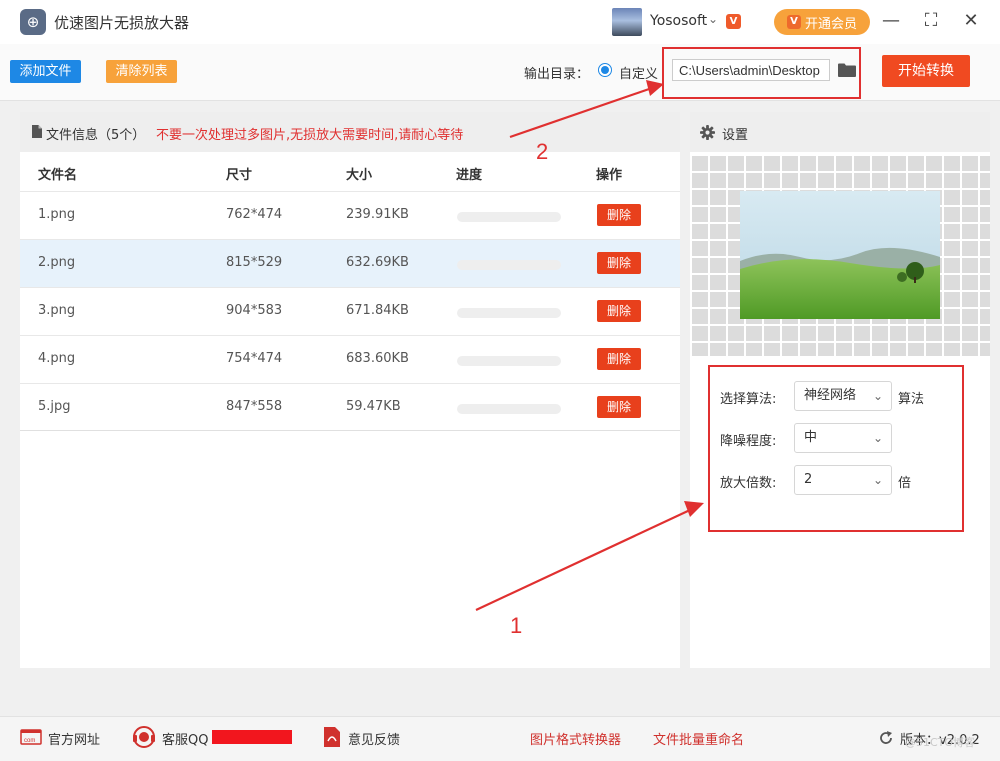  Describe the element at coordinates (122, 23) in the screenshot. I see `app-title: 优速图片无损放大器` at that location.